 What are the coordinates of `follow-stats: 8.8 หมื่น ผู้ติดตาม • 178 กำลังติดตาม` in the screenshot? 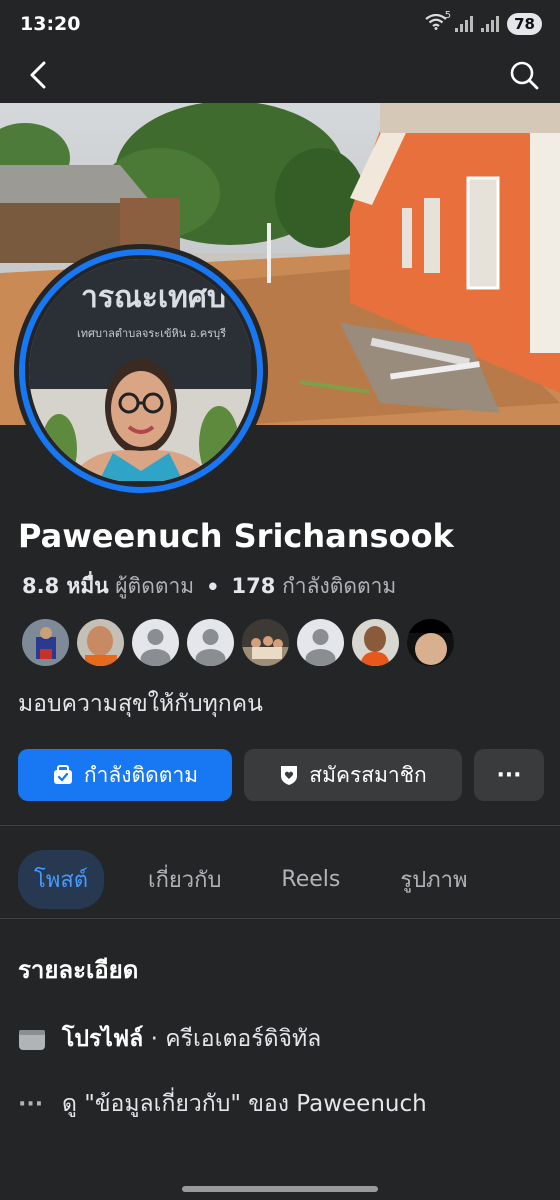 It's located at (209, 586).